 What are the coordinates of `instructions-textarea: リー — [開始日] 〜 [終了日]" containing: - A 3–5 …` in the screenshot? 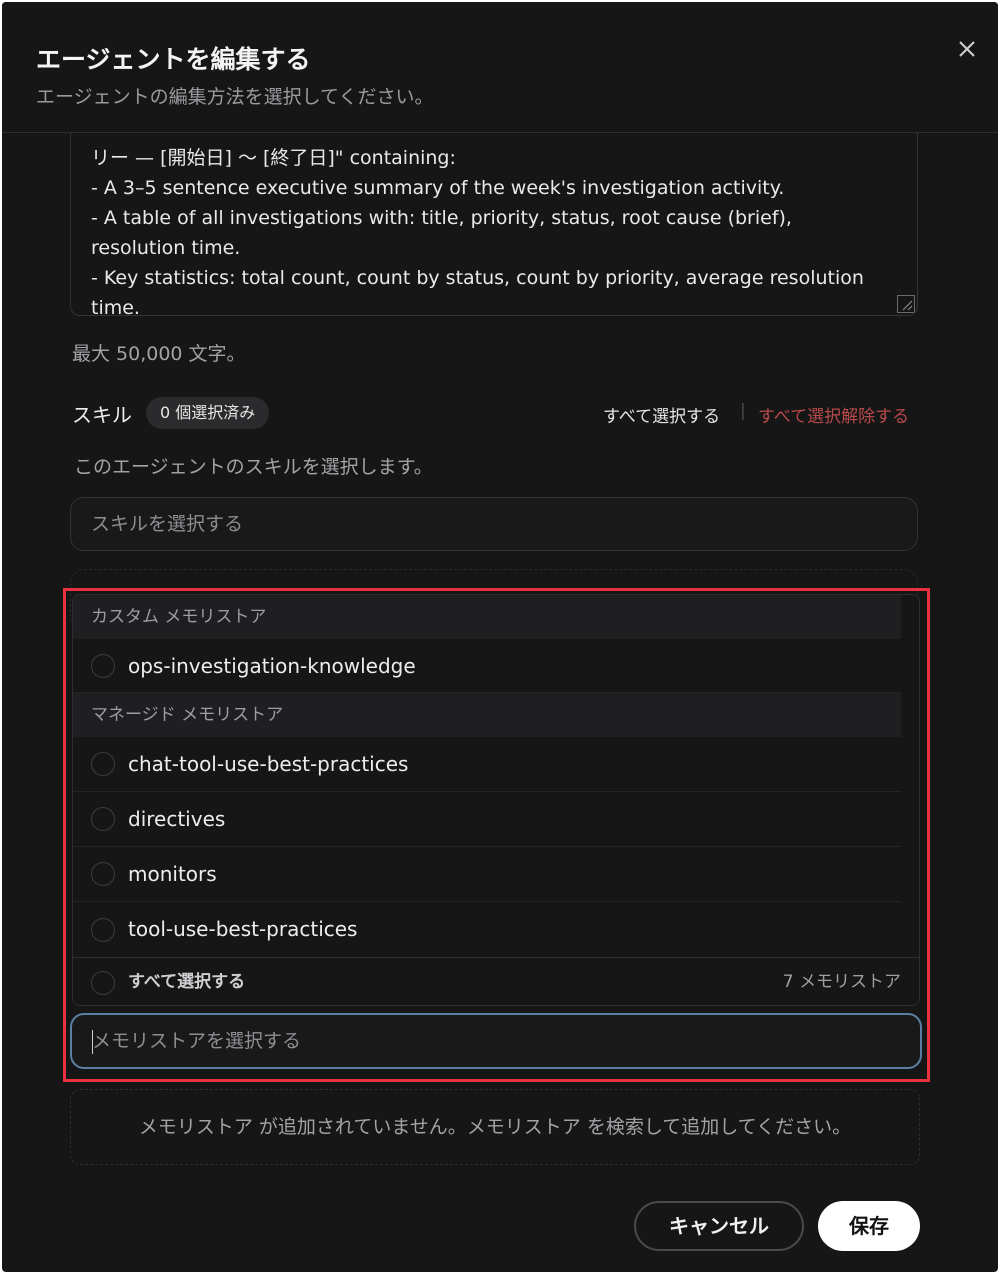 It's located at (494, 214).